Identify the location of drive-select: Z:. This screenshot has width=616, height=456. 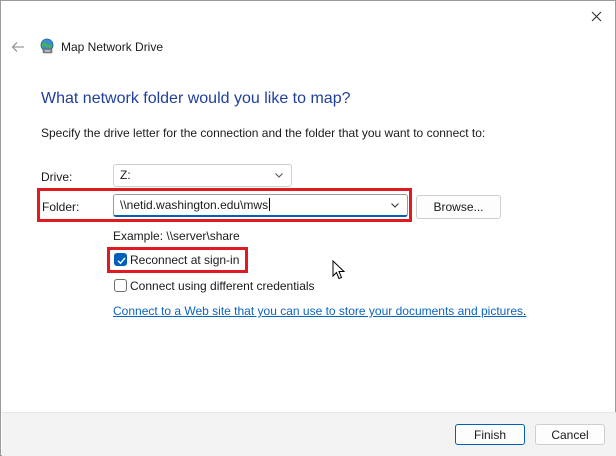
(202, 175).